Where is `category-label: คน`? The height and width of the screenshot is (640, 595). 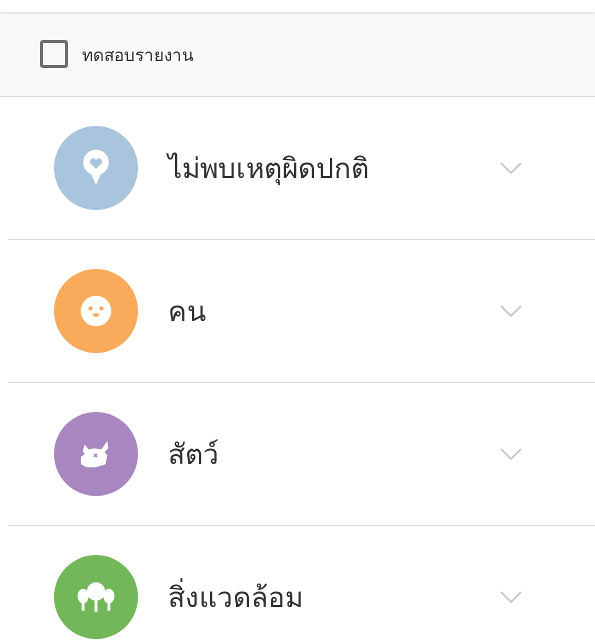
category-label: คน is located at coordinates (187, 312).